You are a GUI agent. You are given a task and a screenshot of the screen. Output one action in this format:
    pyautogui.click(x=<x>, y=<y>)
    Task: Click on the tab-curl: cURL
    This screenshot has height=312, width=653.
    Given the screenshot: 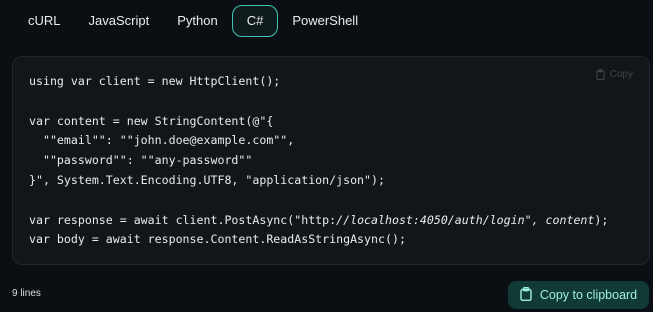 What is the action you would take?
    pyautogui.click(x=44, y=21)
    